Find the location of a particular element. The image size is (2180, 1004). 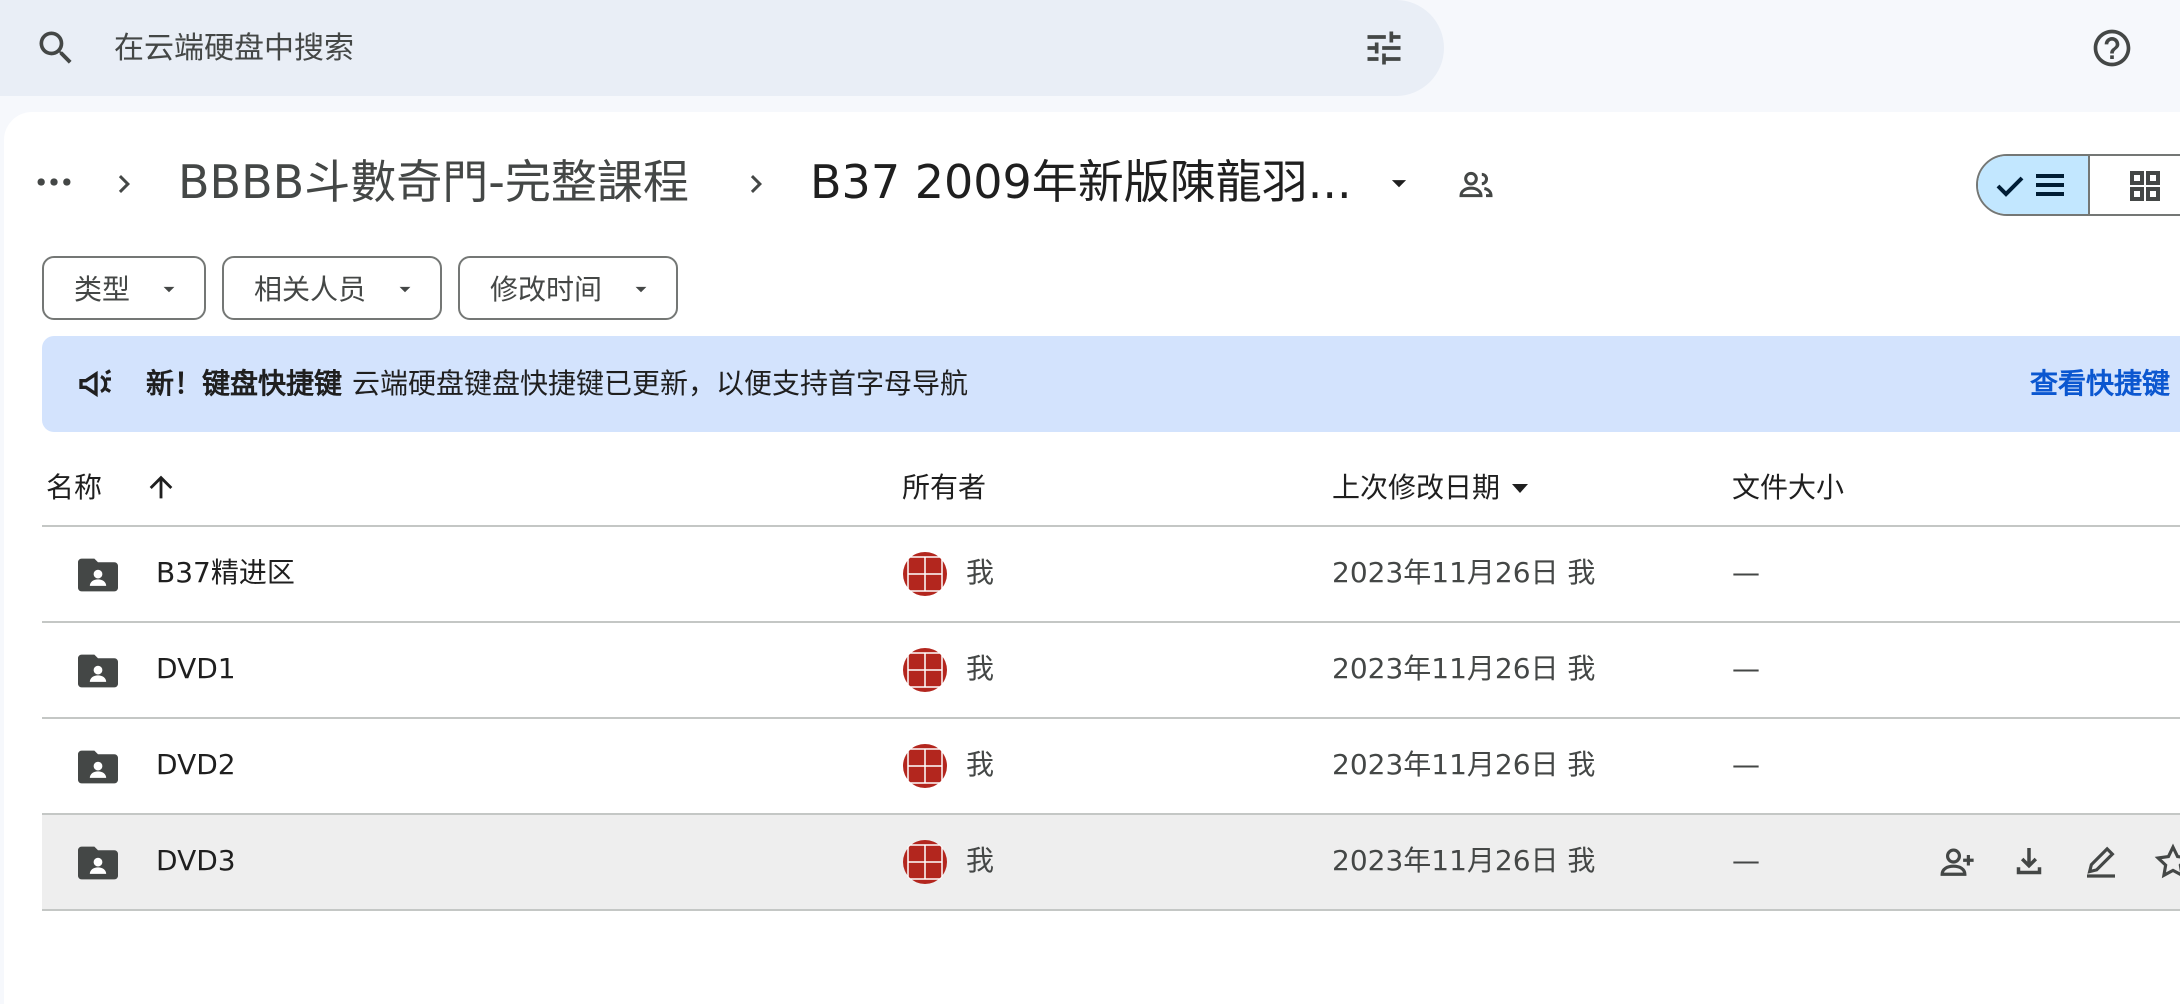

table-row: DVD3 我 2023年11月26日 我 — is located at coordinates (1111, 863).